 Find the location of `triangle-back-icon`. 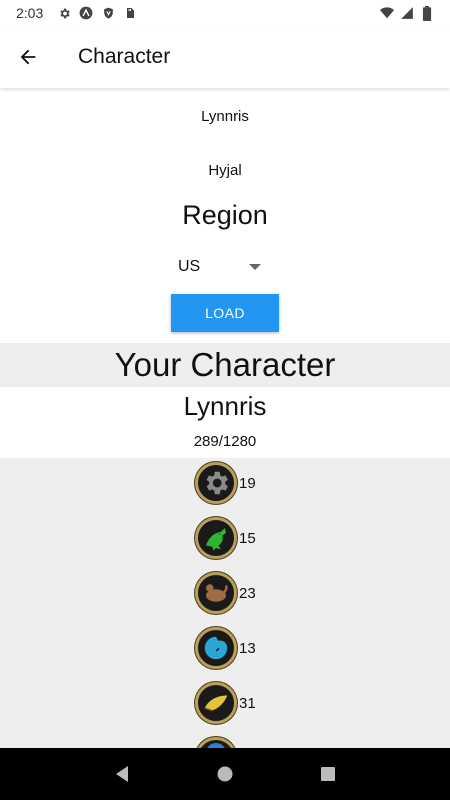

triangle-back-icon is located at coordinates (121, 774).